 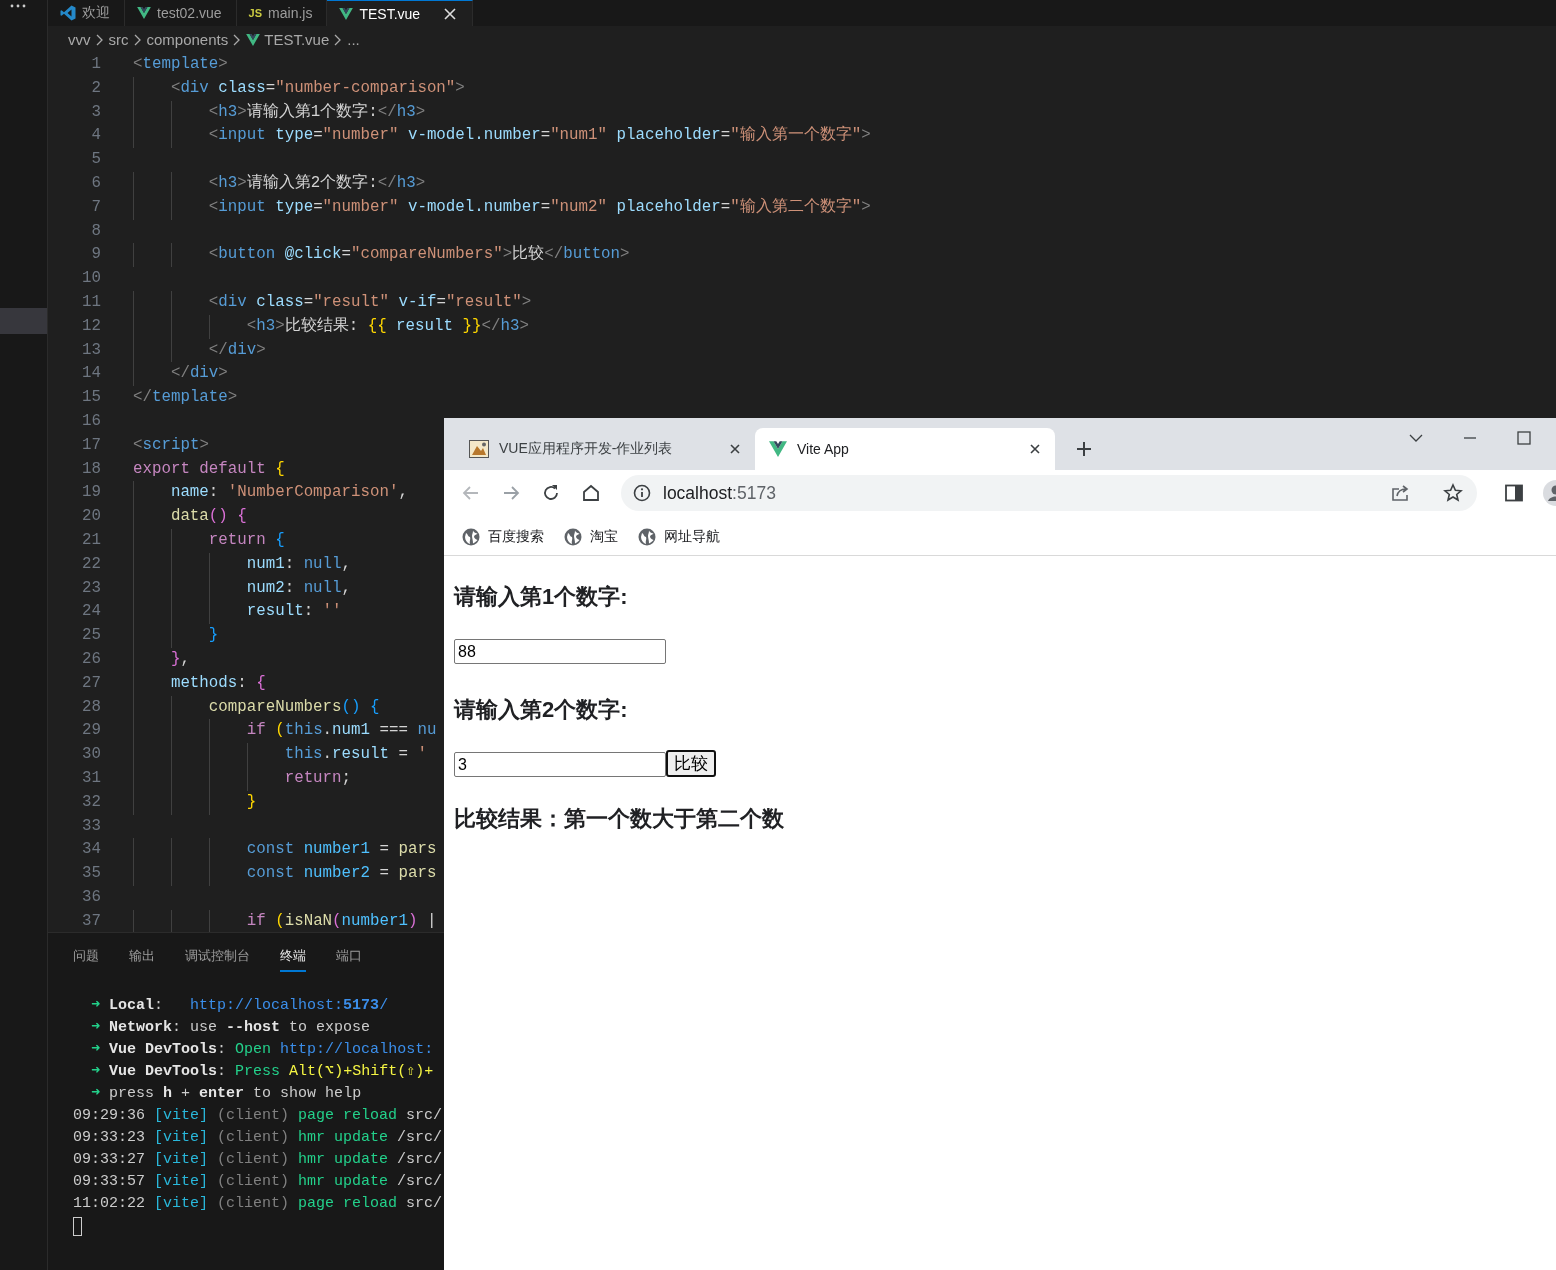 What do you see at coordinates (341, 731) in the screenshot?
I see `code-line: if (this.num1 === nu` at bounding box center [341, 731].